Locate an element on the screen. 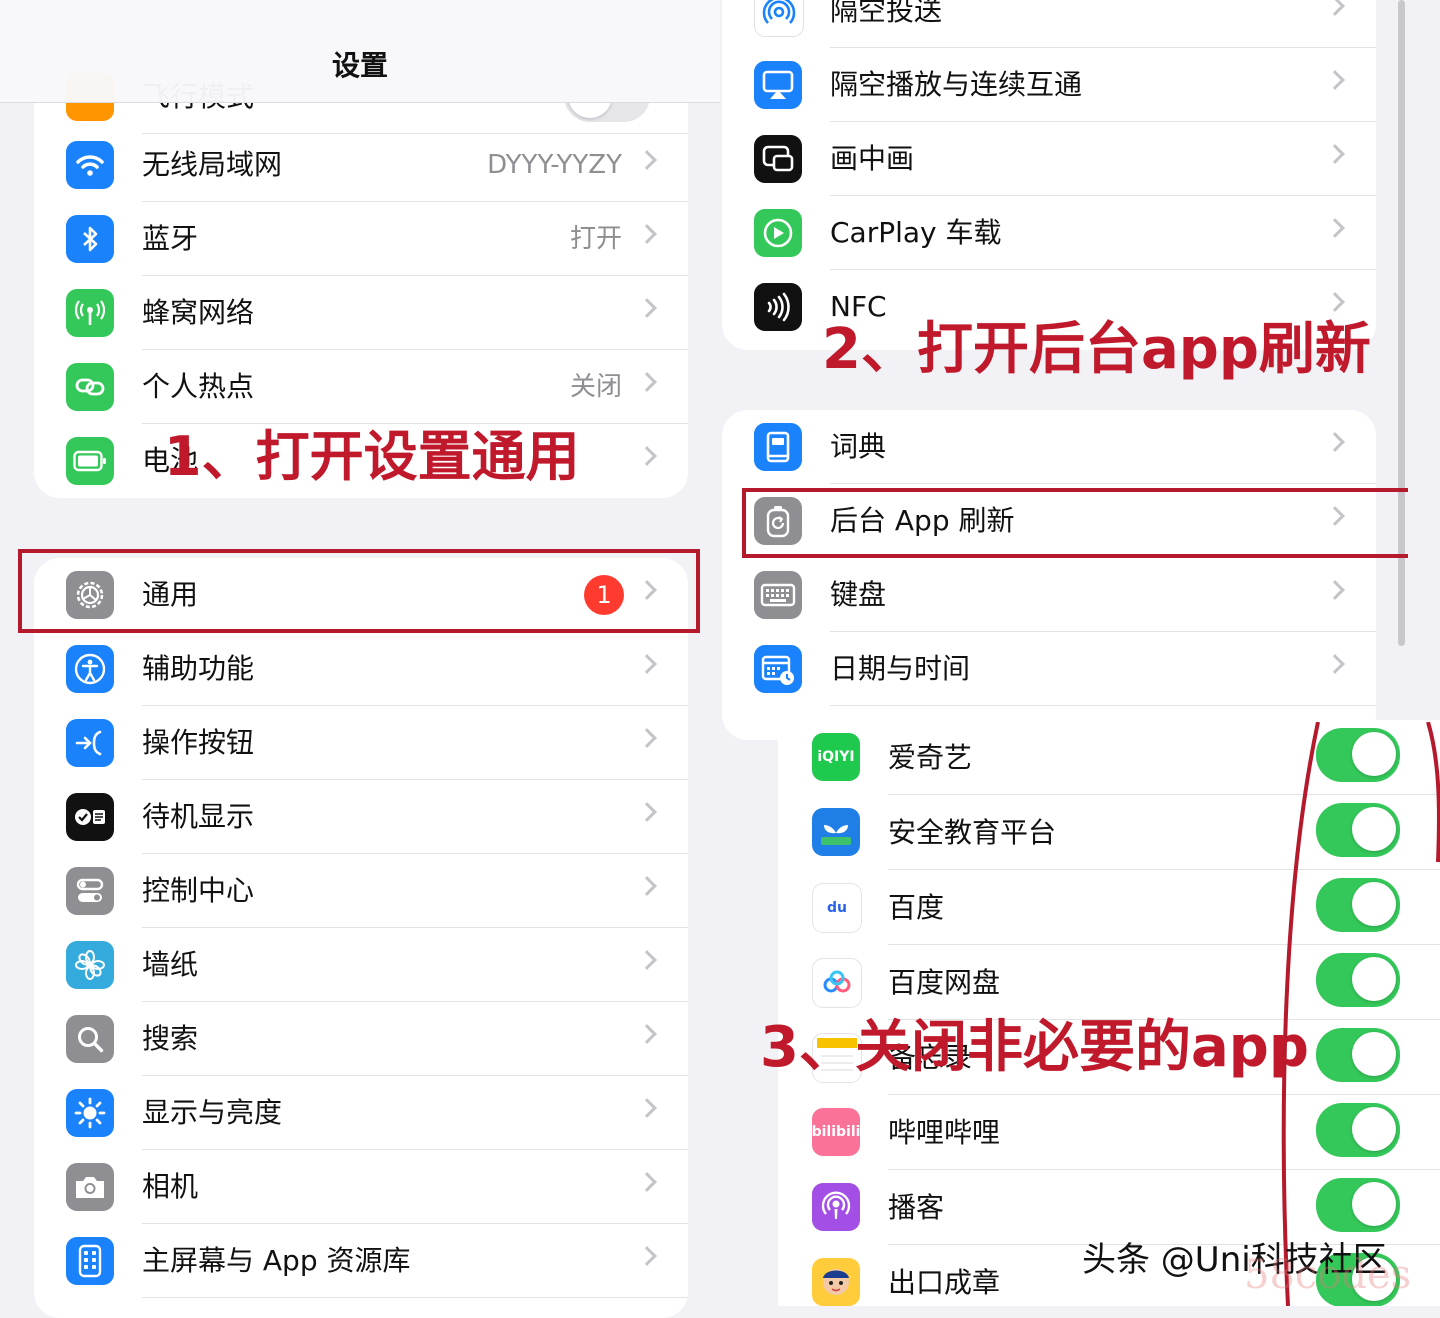 Image resolution: width=1440 pixels, height=1318 pixels. annotation-step-2: 2、打开后台app刷新 is located at coordinates (1096, 349).